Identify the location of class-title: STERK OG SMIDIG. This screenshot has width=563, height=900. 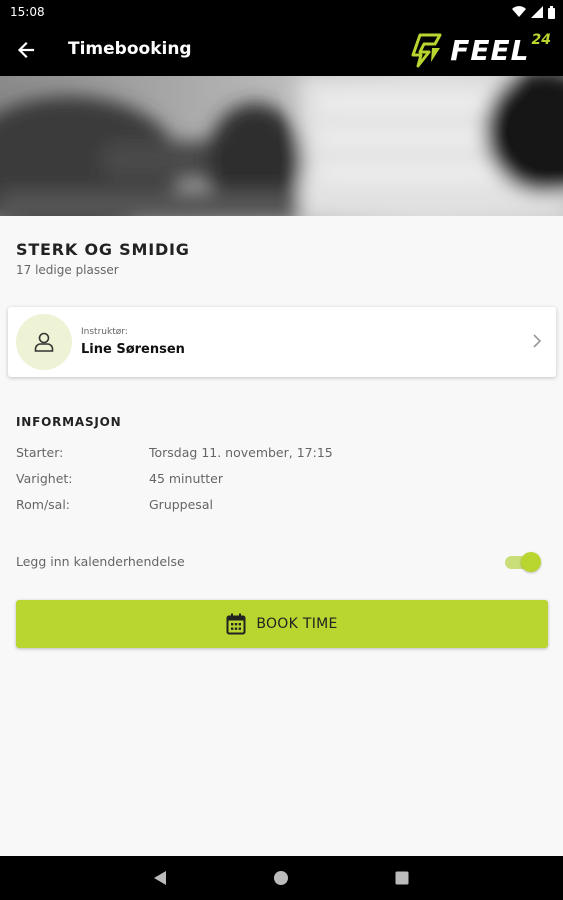
(103, 249).